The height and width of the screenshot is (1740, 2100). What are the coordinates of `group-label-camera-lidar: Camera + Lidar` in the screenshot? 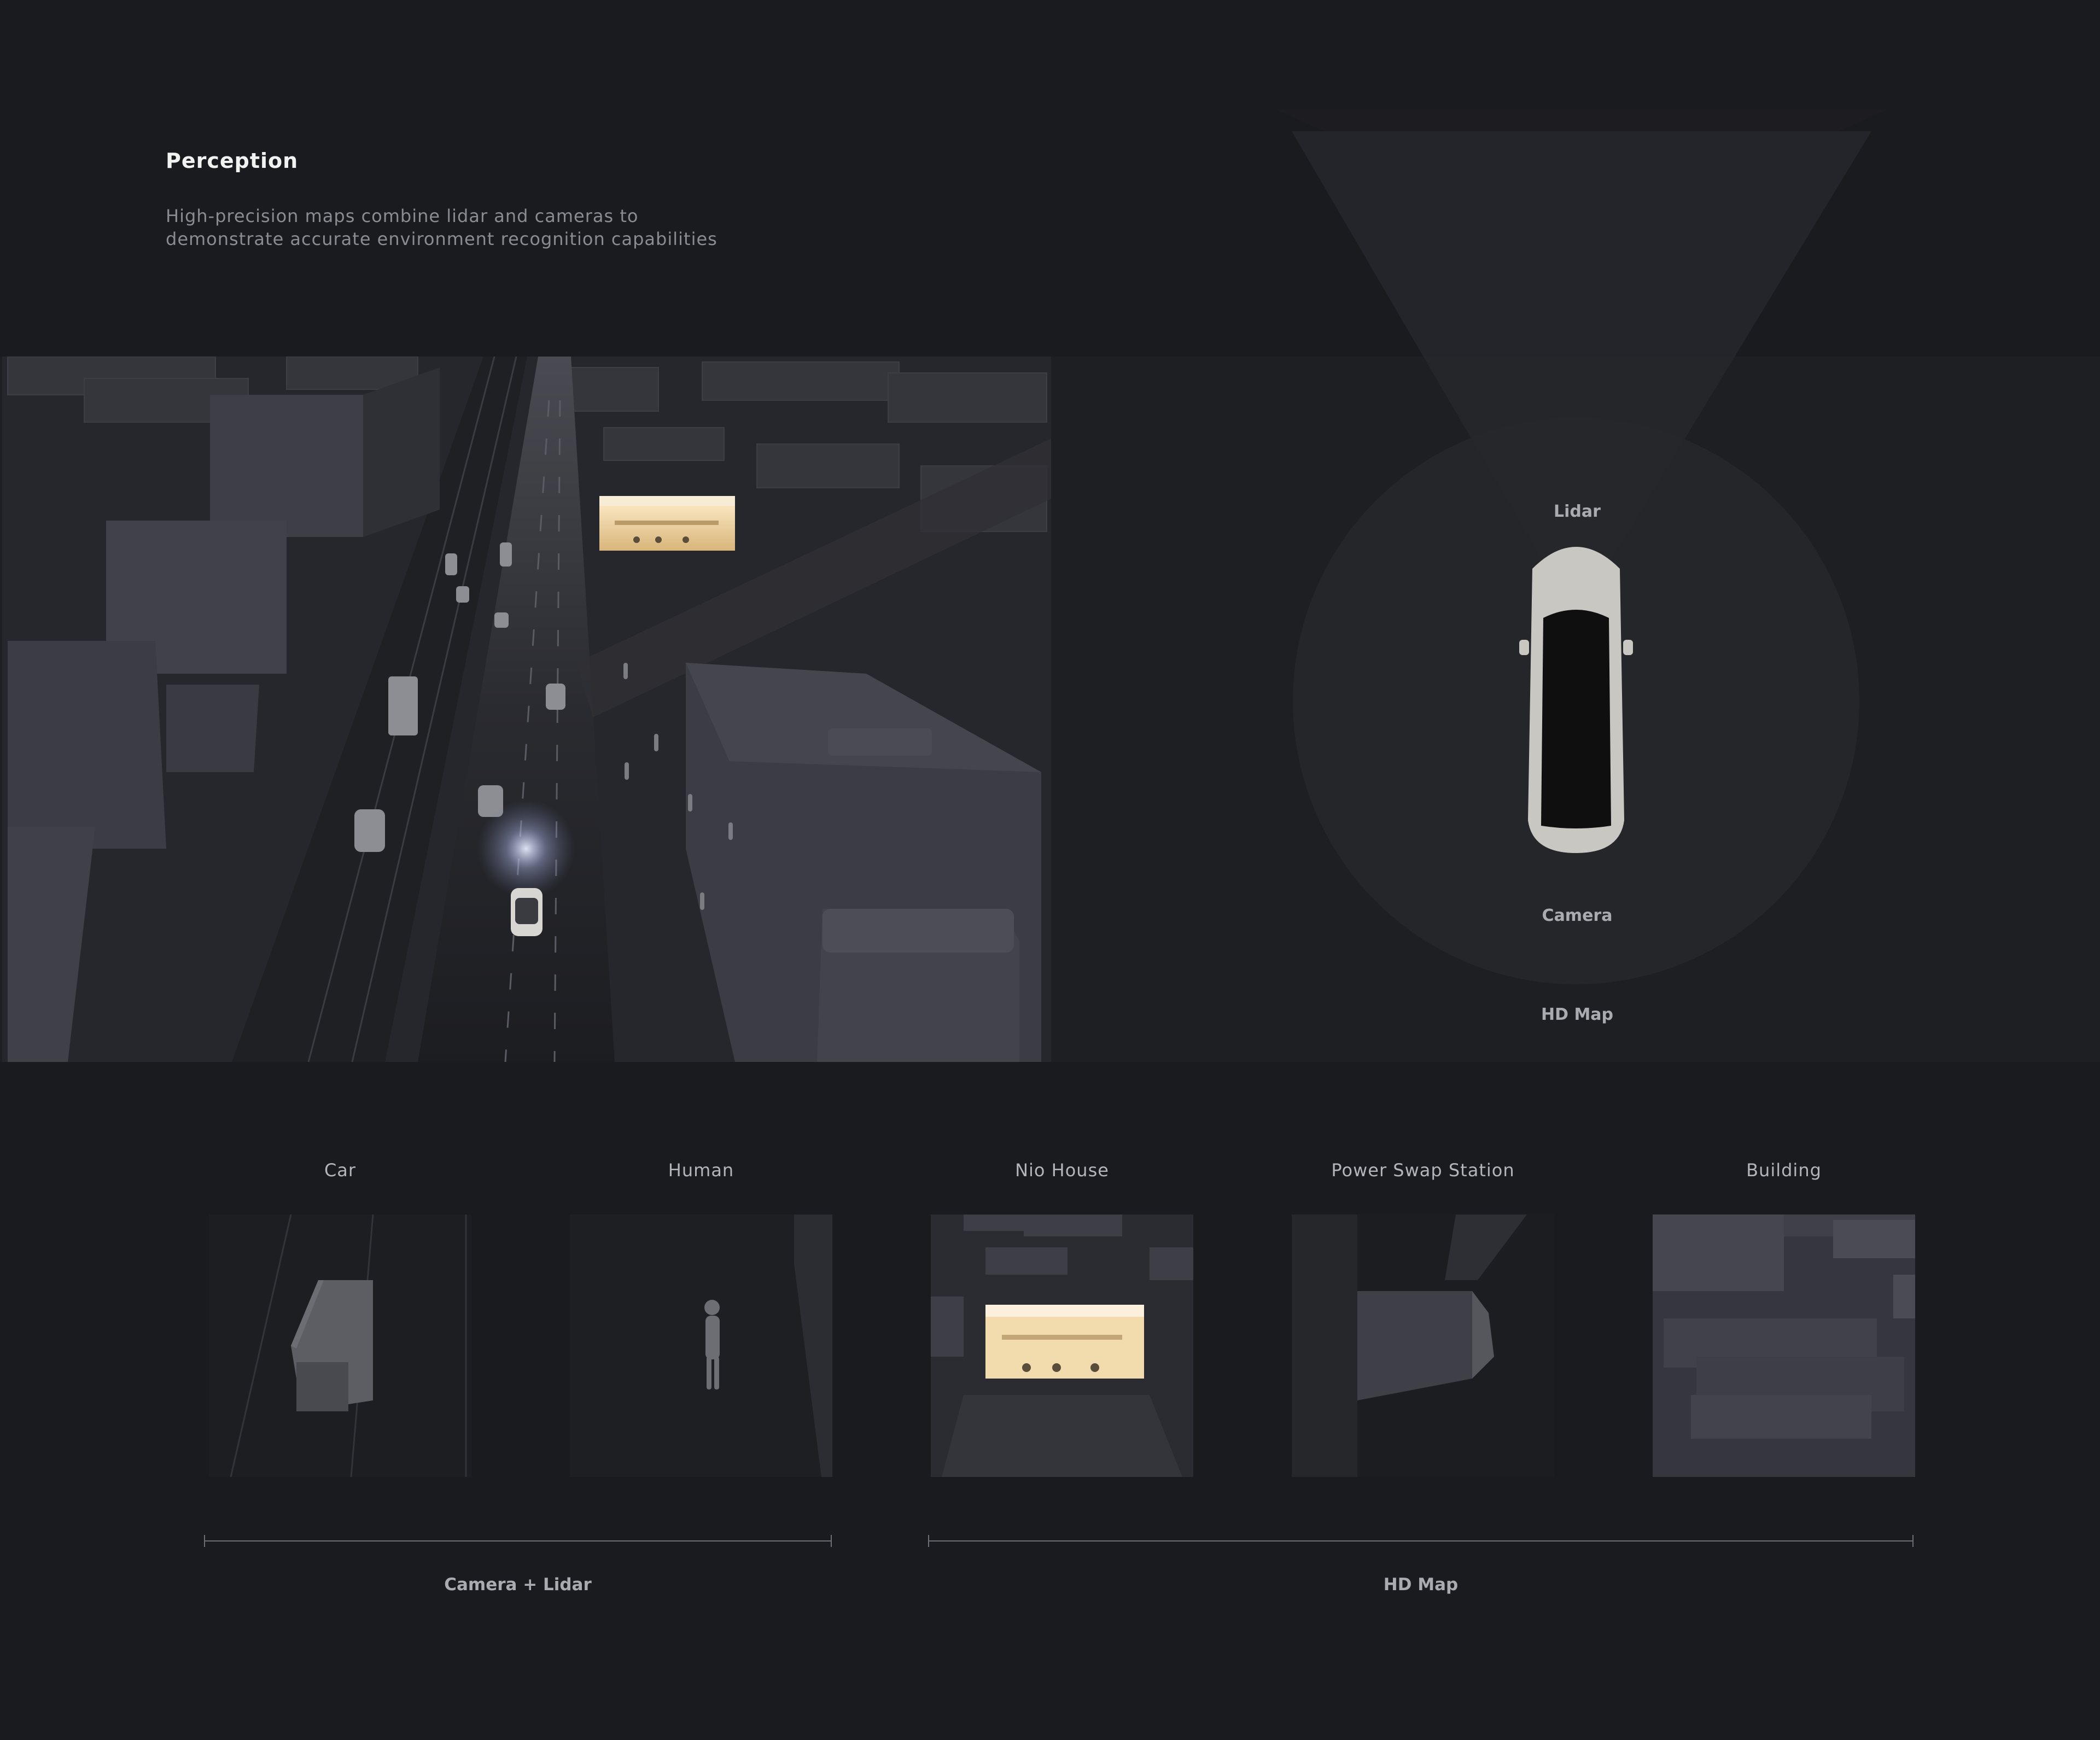 It's located at (518, 1585).